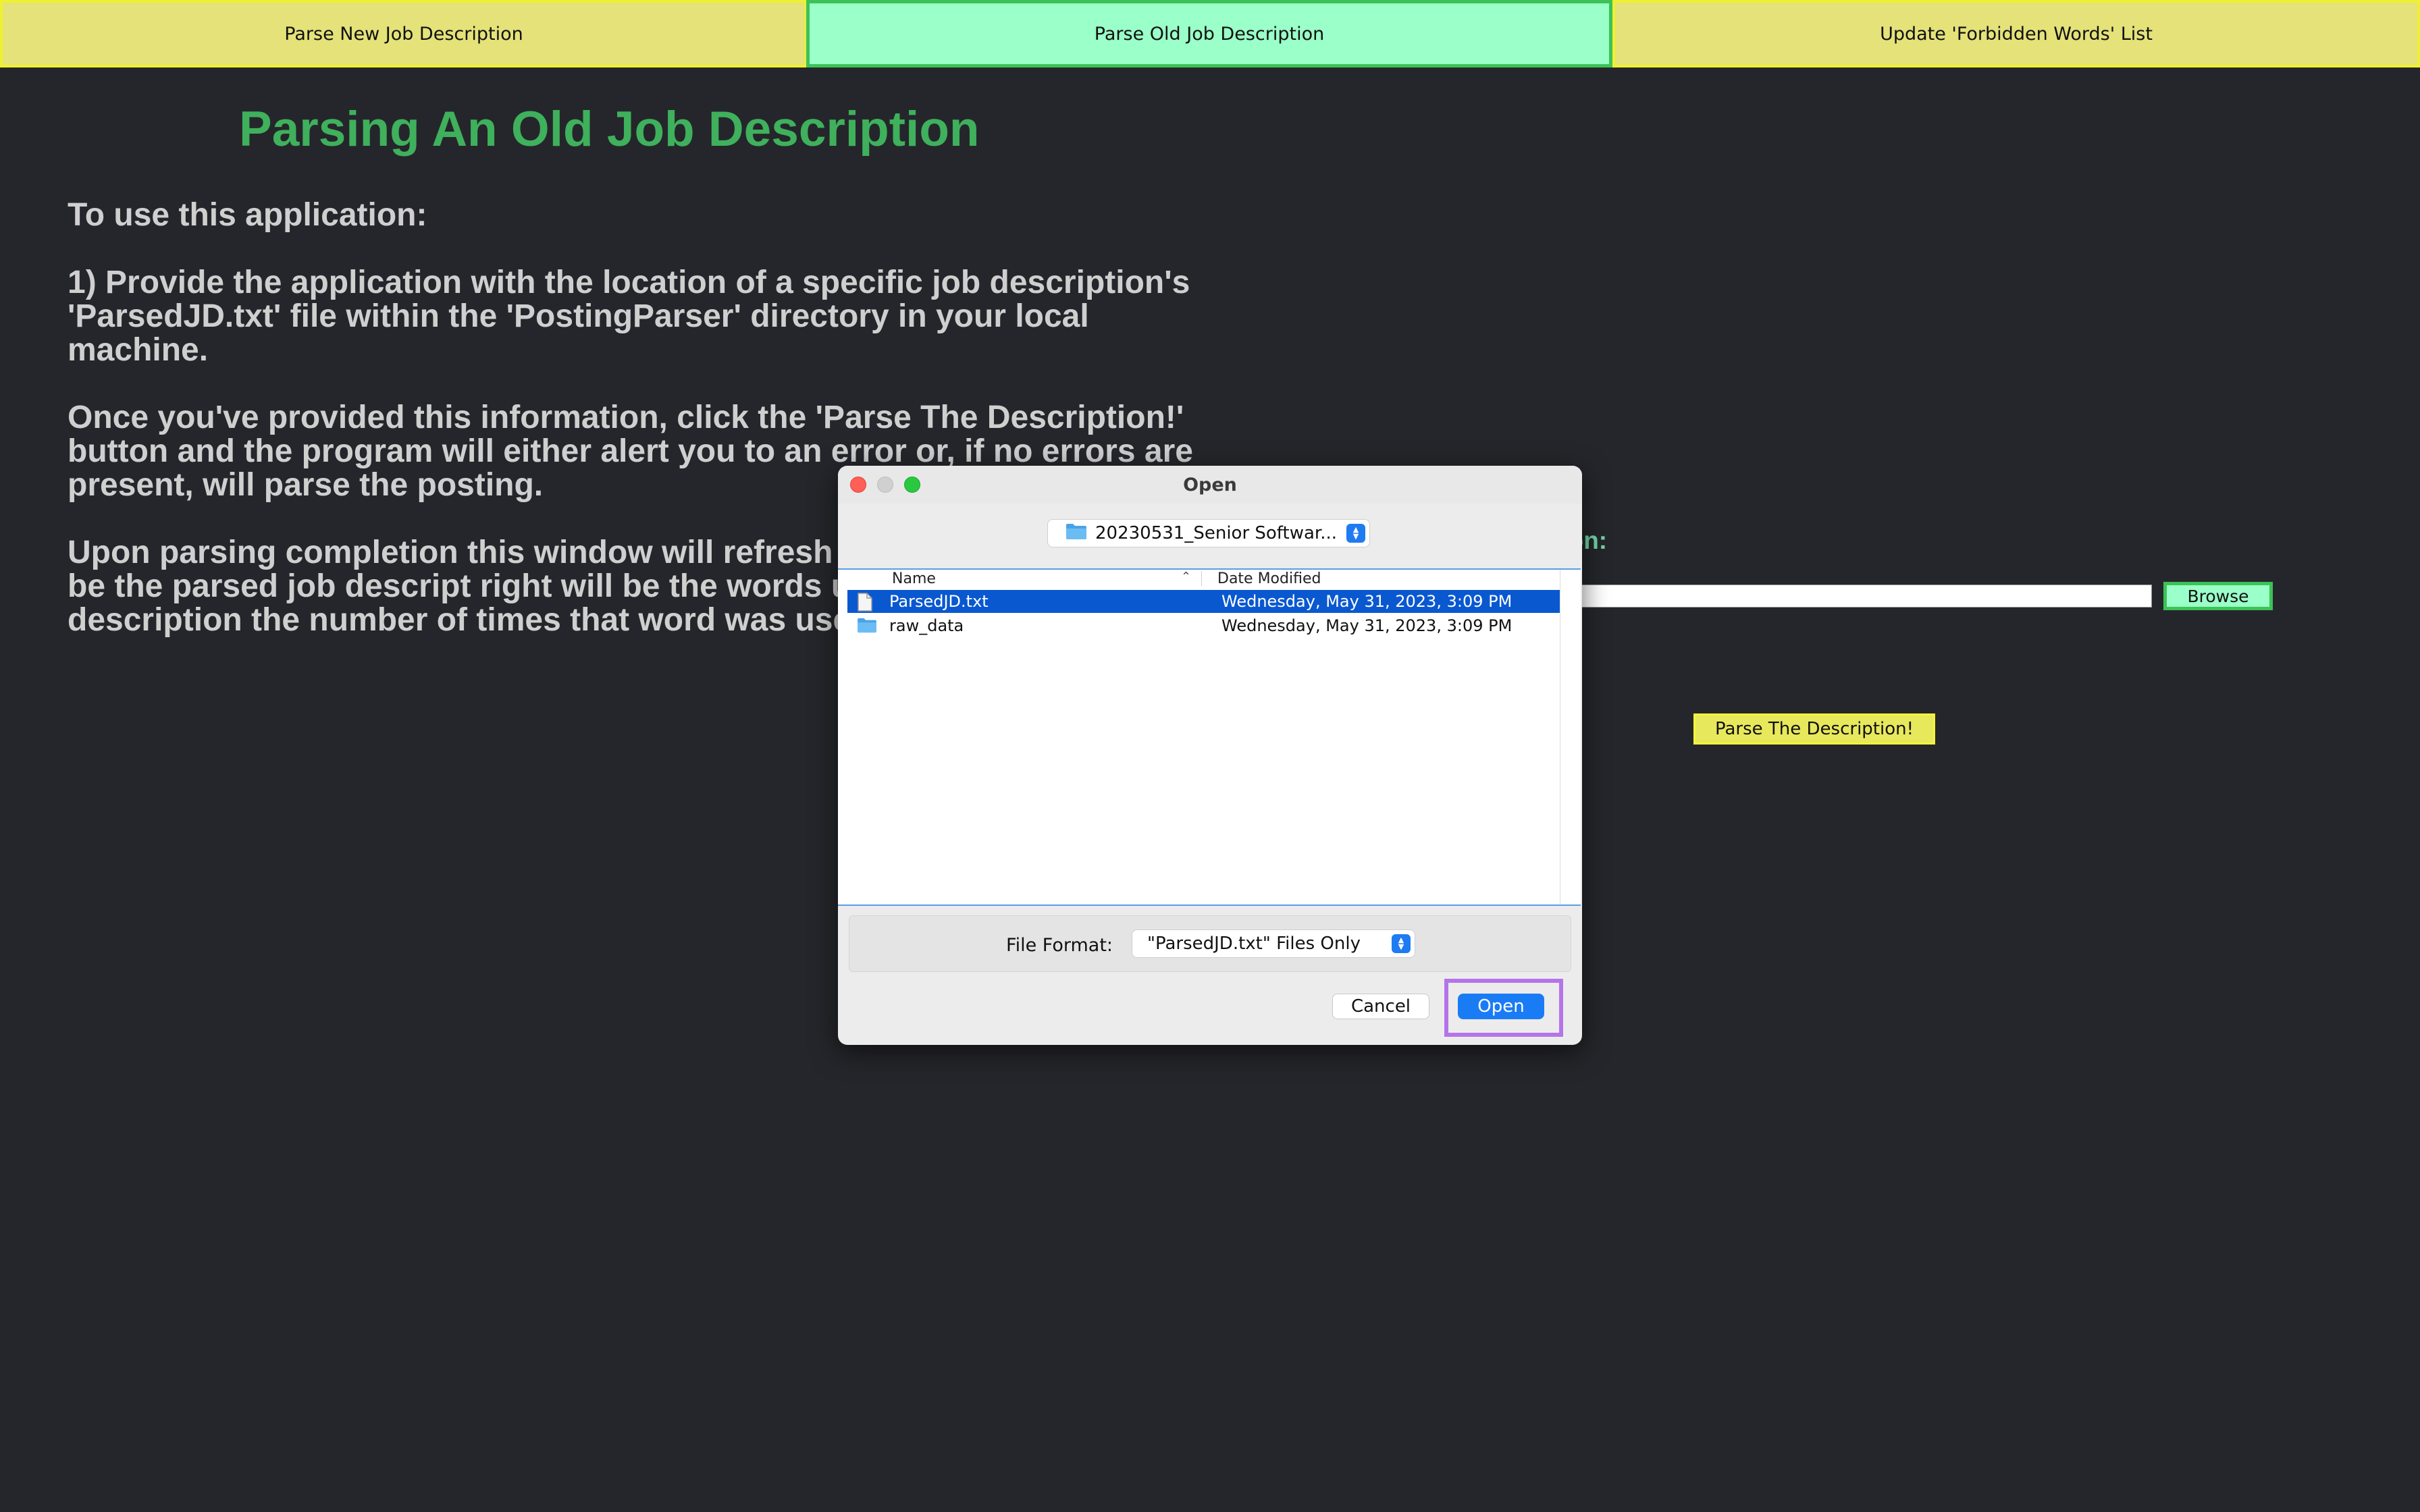 This screenshot has height=1512, width=2420. I want to click on column-divider, so click(1201, 578).